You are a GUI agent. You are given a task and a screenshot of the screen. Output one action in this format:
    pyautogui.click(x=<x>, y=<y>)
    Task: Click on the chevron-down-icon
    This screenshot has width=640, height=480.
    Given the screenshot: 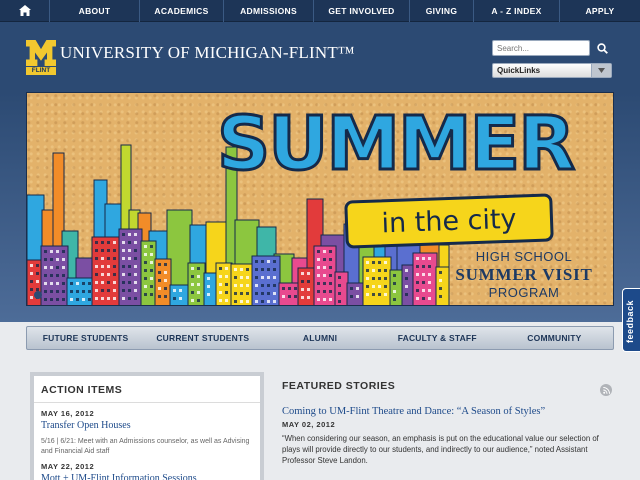 What is the action you would take?
    pyautogui.click(x=601, y=70)
    